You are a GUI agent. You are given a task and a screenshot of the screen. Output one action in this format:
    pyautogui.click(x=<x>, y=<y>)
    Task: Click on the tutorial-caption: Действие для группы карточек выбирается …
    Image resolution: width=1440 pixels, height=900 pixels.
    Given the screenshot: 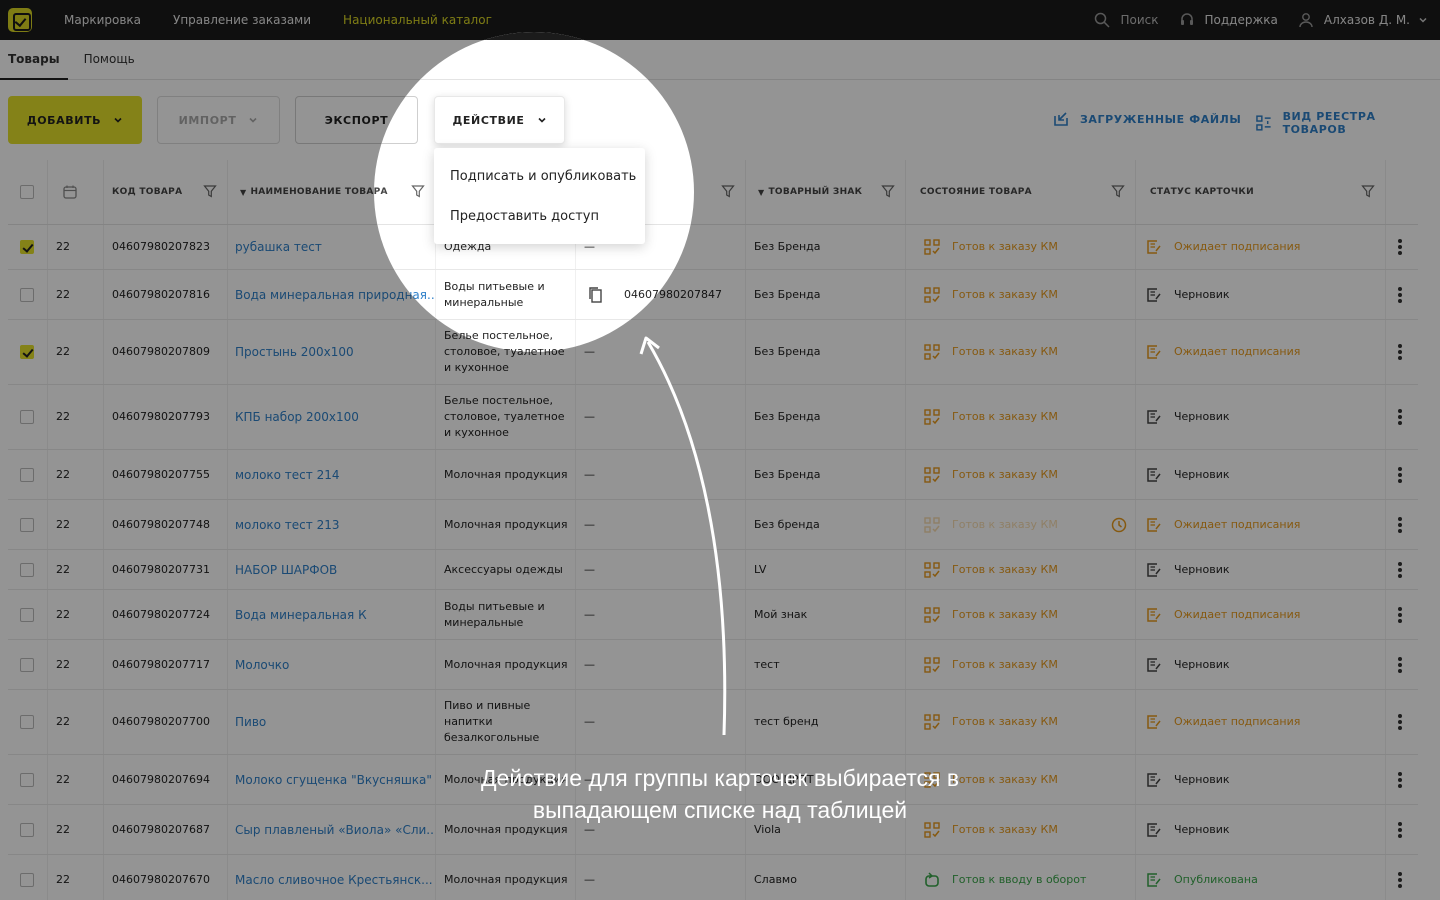 What is the action you would take?
    pyautogui.click(x=720, y=794)
    